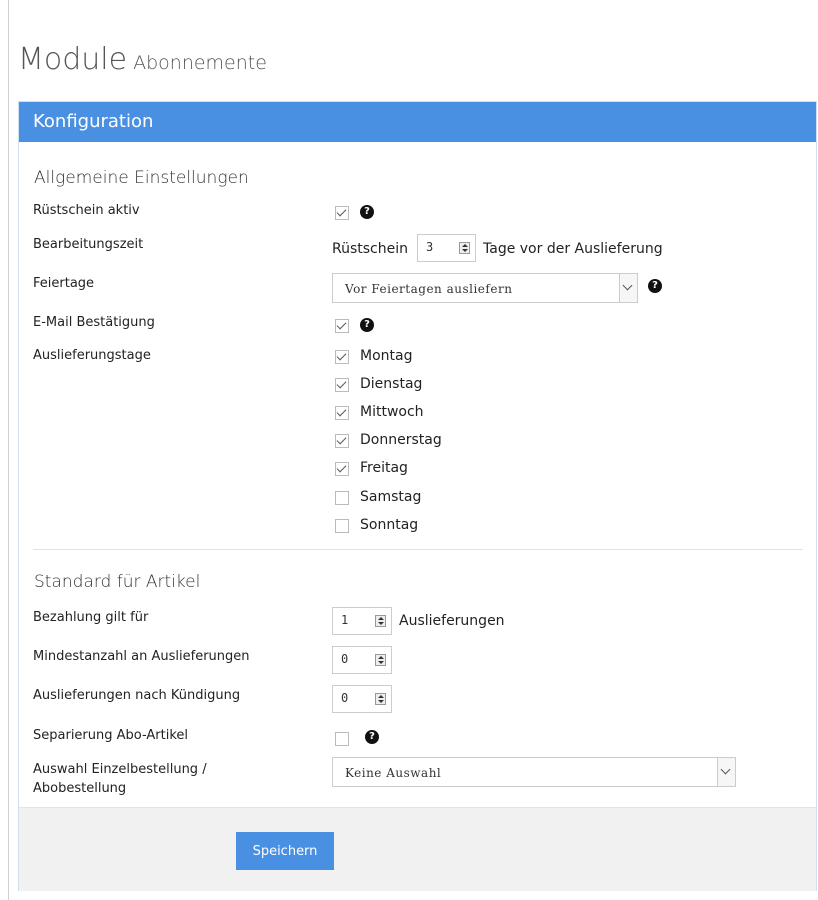 This screenshot has width=818, height=900. Describe the element at coordinates (362, 660) in the screenshot. I see `mindestanzahl-stepper: 0` at that location.